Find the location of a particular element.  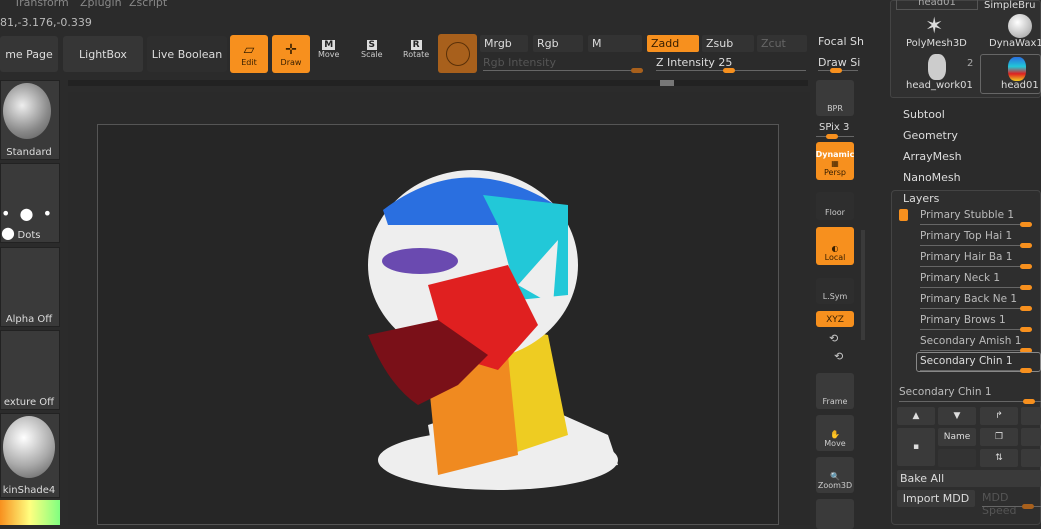

nanomesh-menu: NanoMesh is located at coordinates (932, 177).